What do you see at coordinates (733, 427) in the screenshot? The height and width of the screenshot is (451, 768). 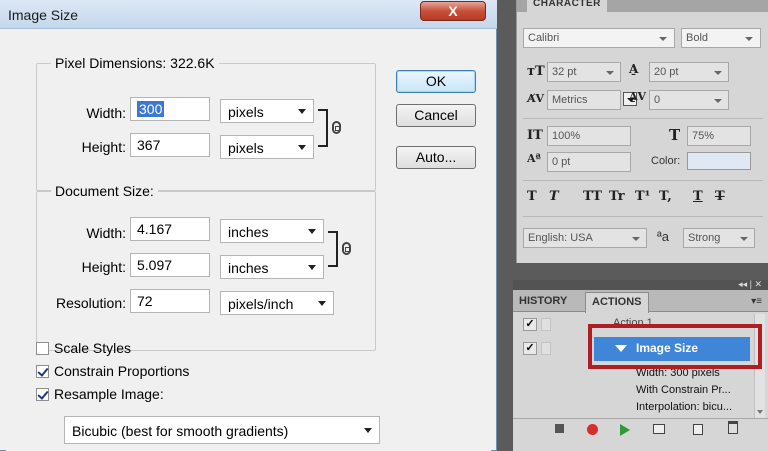 I see `trash-icon` at bounding box center [733, 427].